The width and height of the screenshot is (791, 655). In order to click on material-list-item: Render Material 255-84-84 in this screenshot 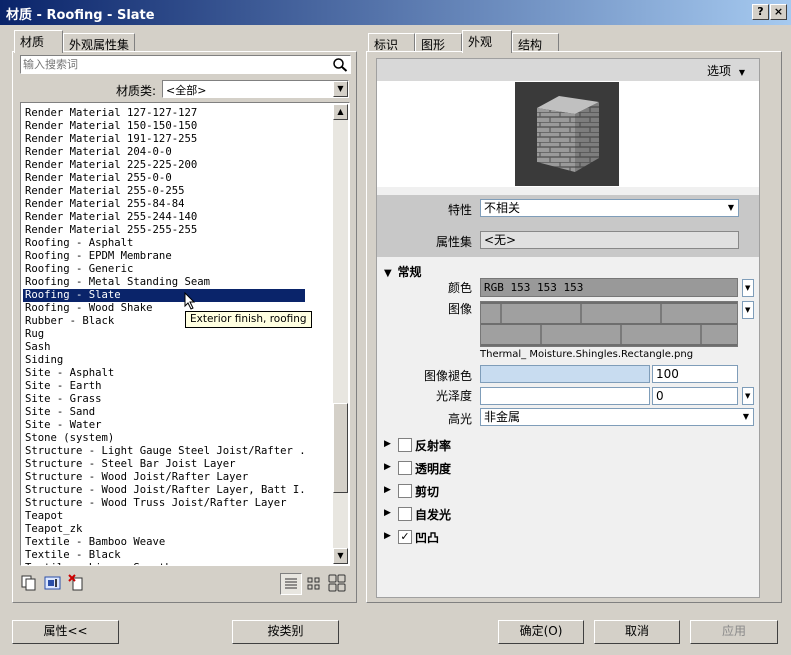, I will do `click(164, 204)`.